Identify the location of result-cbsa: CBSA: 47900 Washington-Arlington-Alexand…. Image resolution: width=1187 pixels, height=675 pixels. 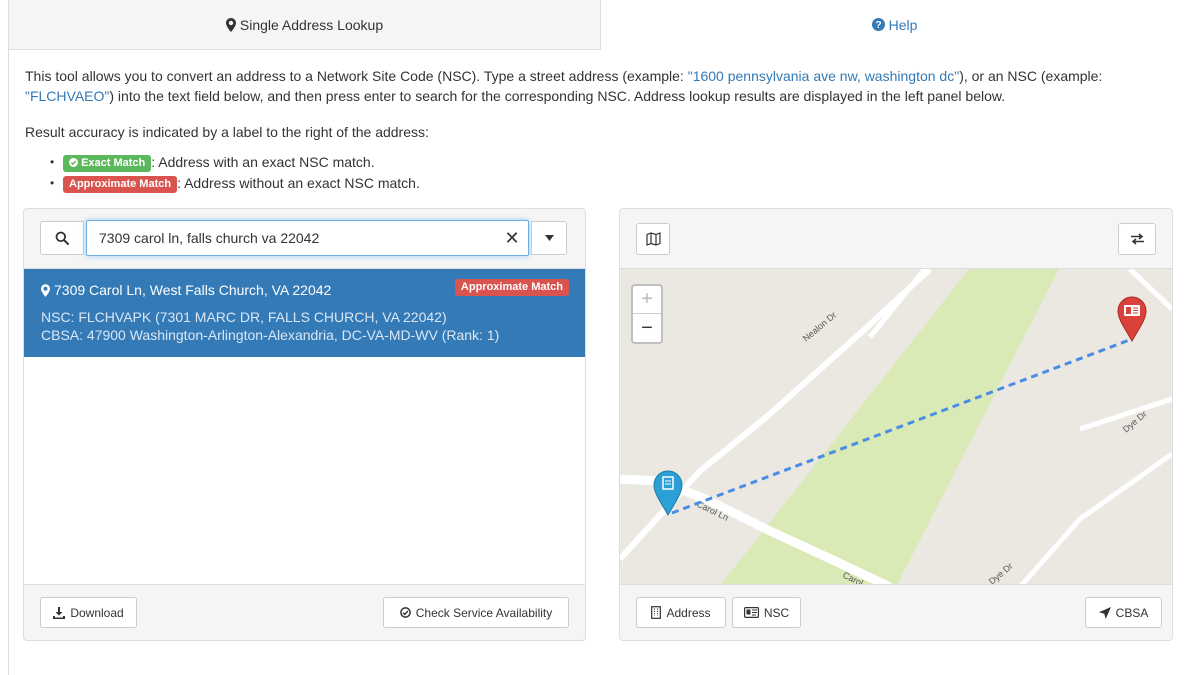
(270, 335).